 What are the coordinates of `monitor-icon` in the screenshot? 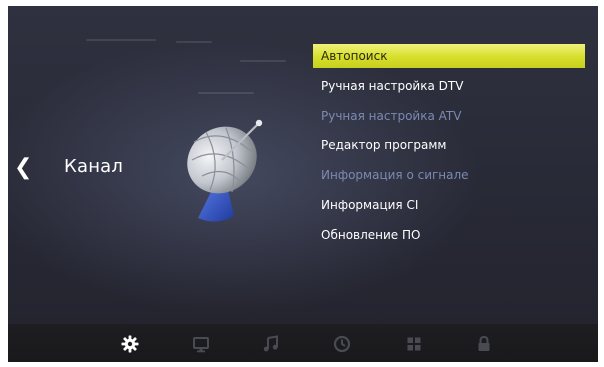 It's located at (201, 344).